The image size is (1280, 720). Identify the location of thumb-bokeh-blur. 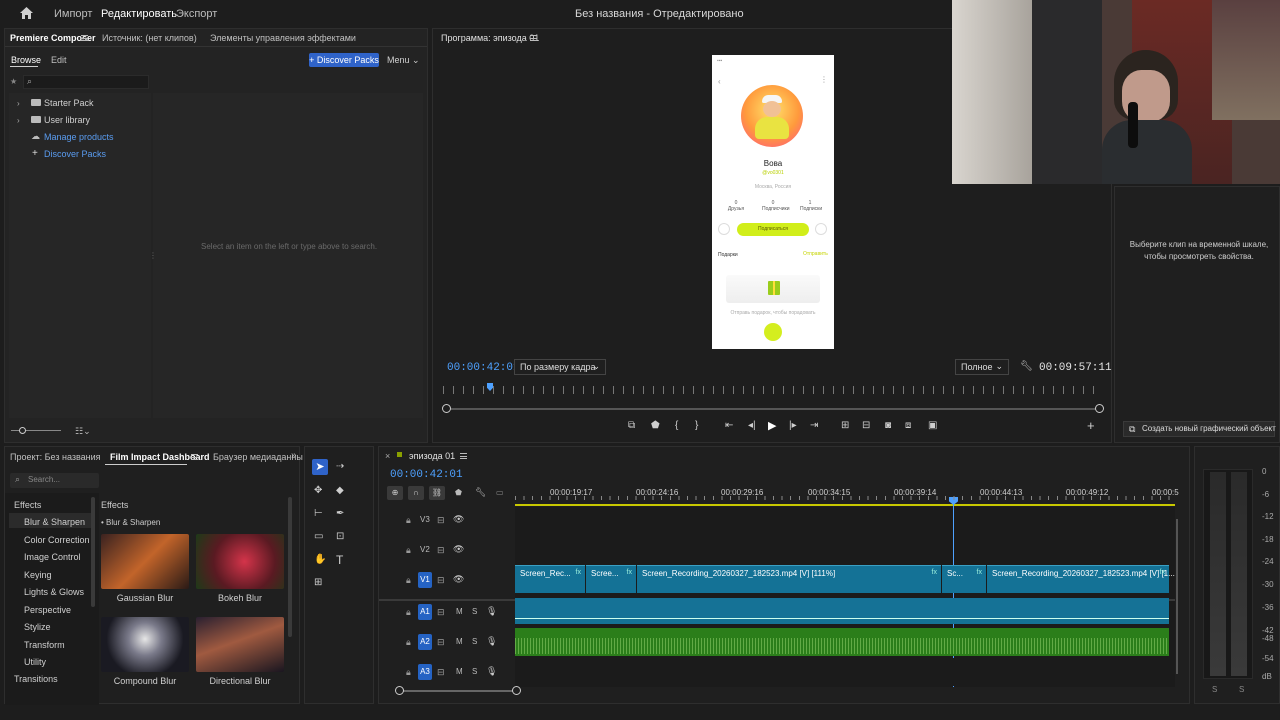
(240, 561).